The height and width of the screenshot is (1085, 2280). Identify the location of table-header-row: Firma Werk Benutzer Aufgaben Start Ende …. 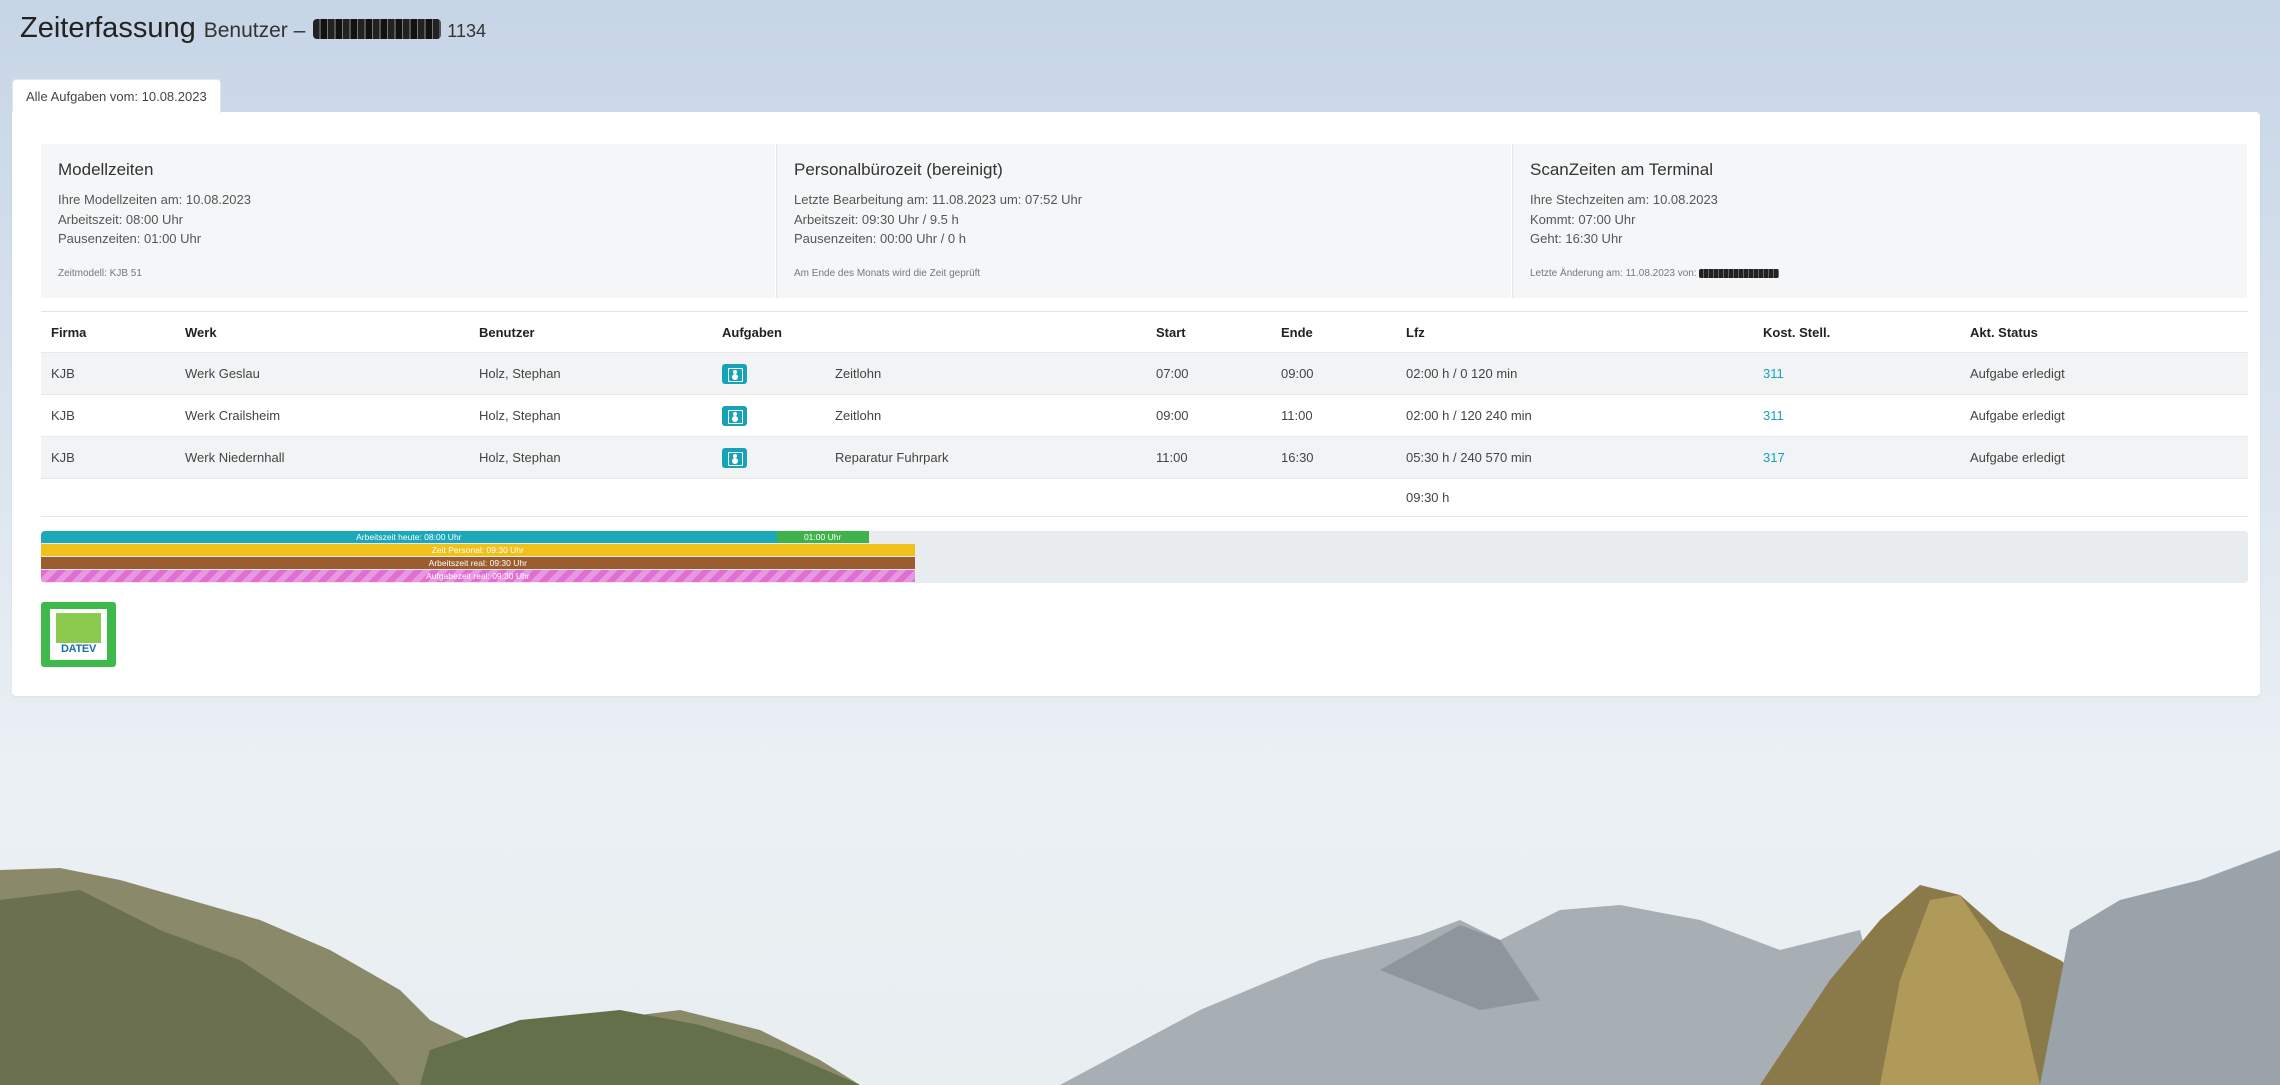
(1144, 332).